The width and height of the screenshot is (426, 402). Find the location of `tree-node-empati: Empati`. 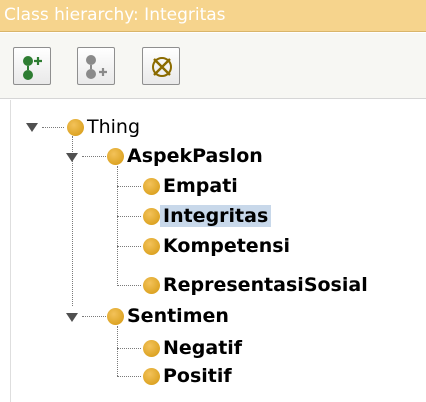

tree-node-empati: Empati is located at coordinates (190, 186).